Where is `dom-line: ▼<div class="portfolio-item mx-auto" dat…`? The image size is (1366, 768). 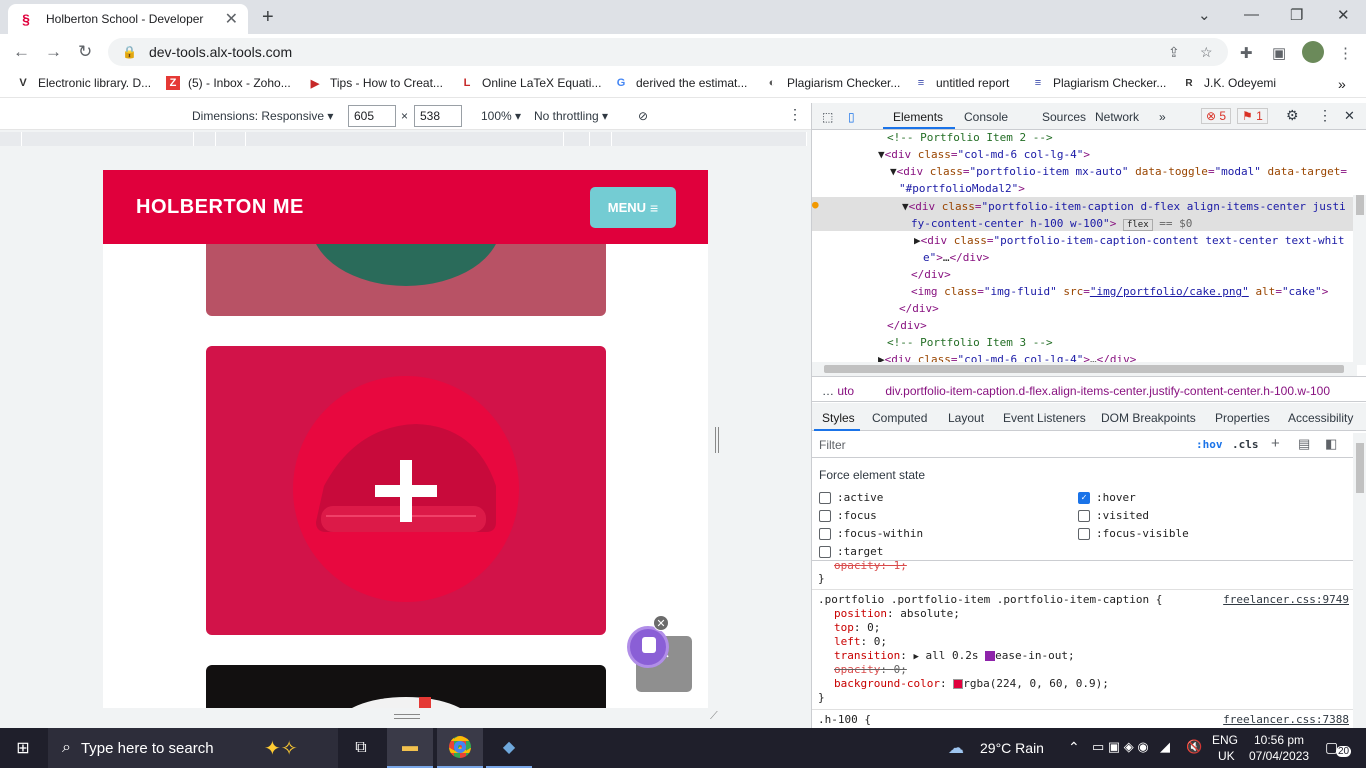 dom-line: ▼<div class="portfolio-item mx-auto" dat… is located at coordinates (1118, 171).